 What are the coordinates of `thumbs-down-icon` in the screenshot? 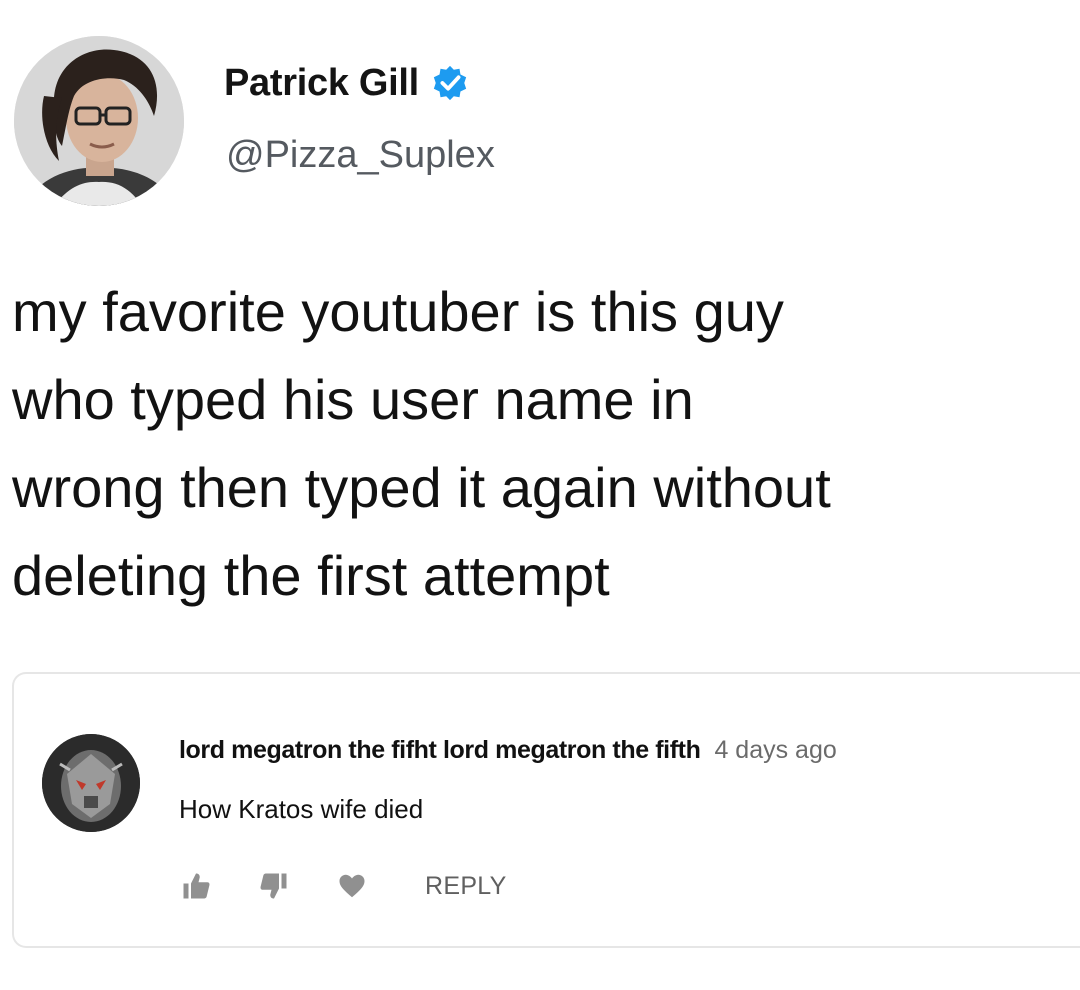 It's located at (273, 886).